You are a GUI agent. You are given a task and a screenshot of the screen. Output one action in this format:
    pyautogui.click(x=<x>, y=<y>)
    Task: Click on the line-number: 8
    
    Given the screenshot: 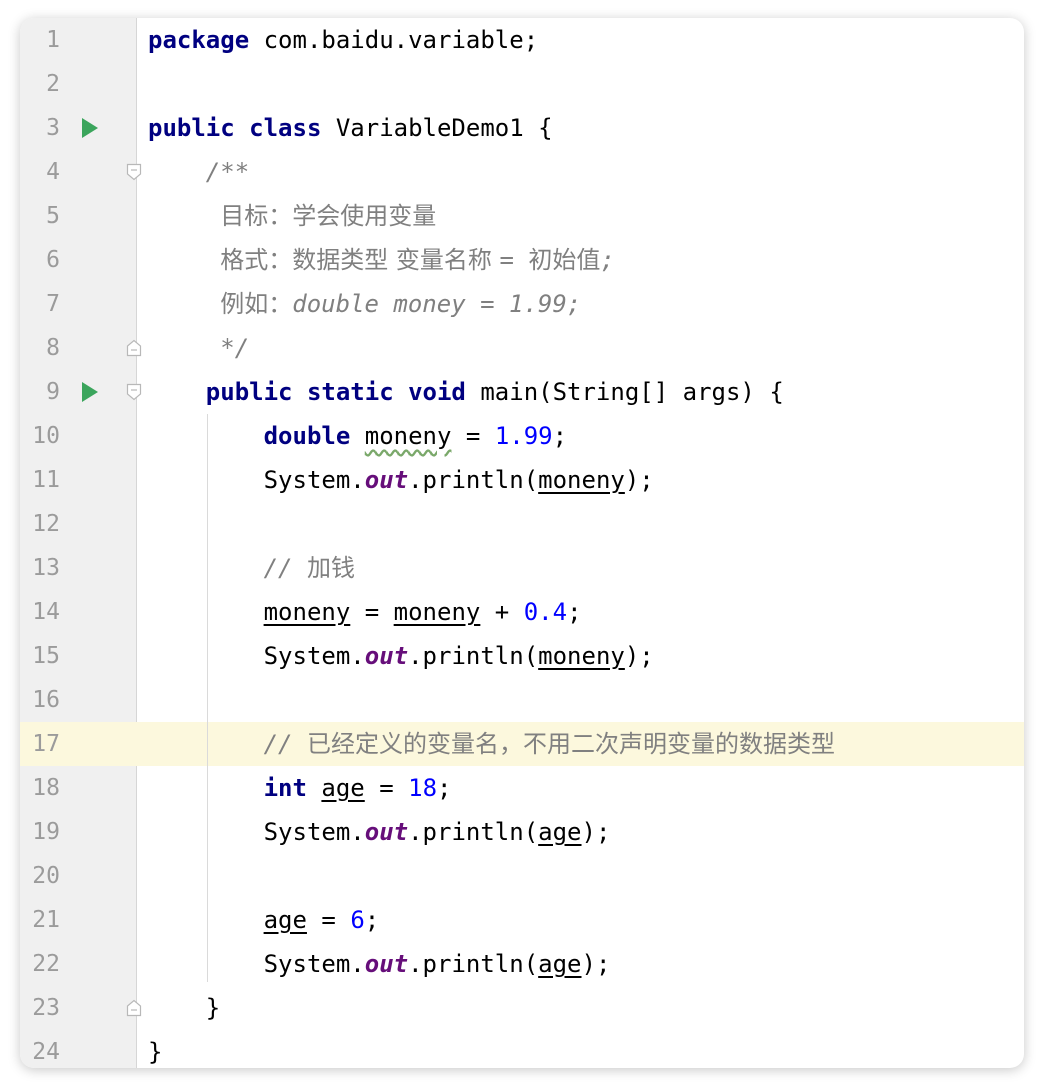 What is the action you would take?
    pyautogui.click(x=40, y=348)
    